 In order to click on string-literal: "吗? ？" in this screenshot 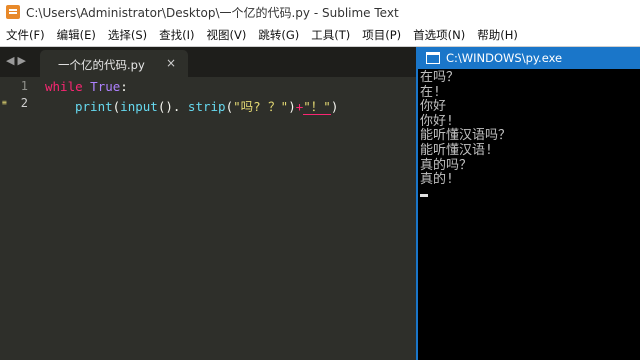, I will do `click(261, 106)`.